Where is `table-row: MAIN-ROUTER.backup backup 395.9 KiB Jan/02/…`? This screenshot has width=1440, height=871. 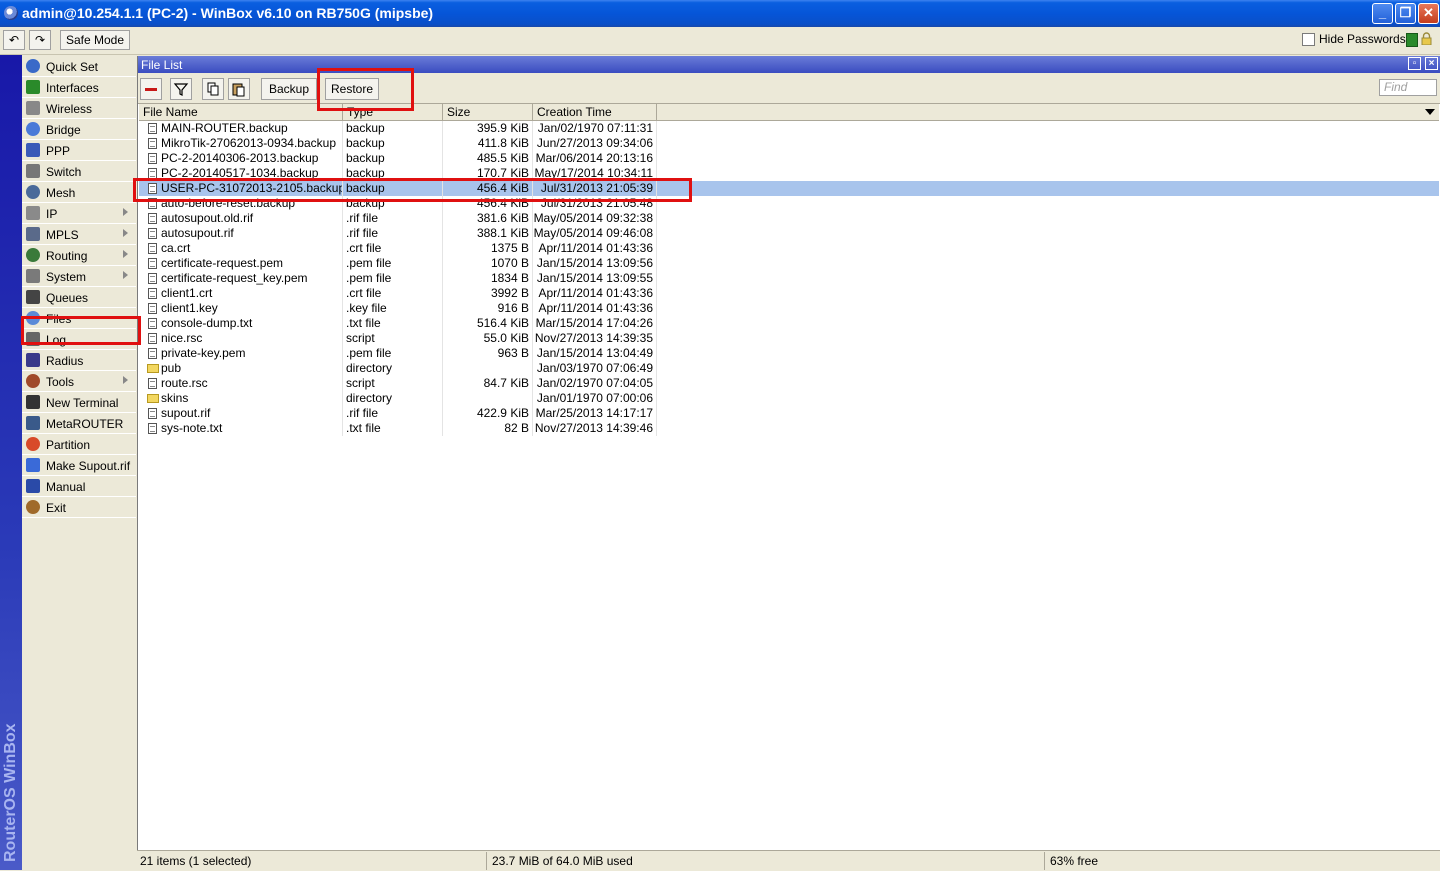
table-row: MAIN-ROUTER.backup backup 395.9 KiB Jan/02/… is located at coordinates (789, 128).